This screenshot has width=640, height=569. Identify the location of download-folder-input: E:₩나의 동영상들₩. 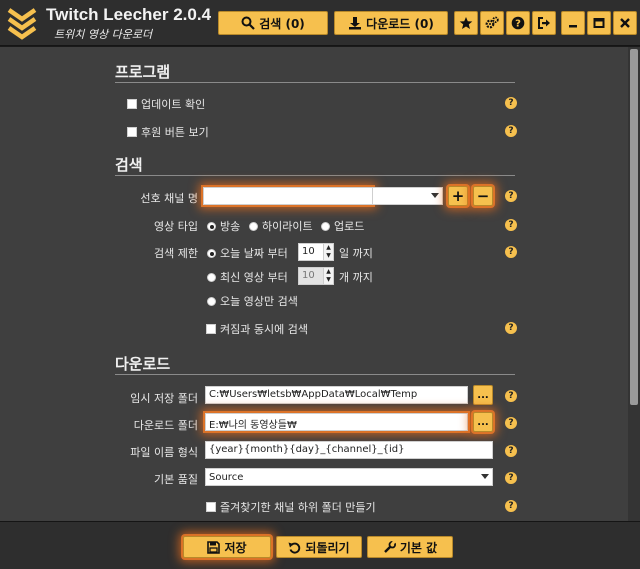
(336, 422).